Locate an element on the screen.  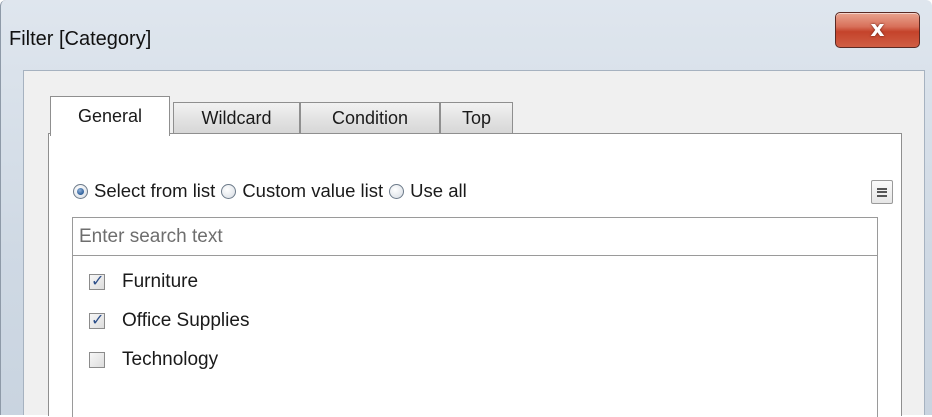
radio-custom-value-list is located at coordinates (229, 191).